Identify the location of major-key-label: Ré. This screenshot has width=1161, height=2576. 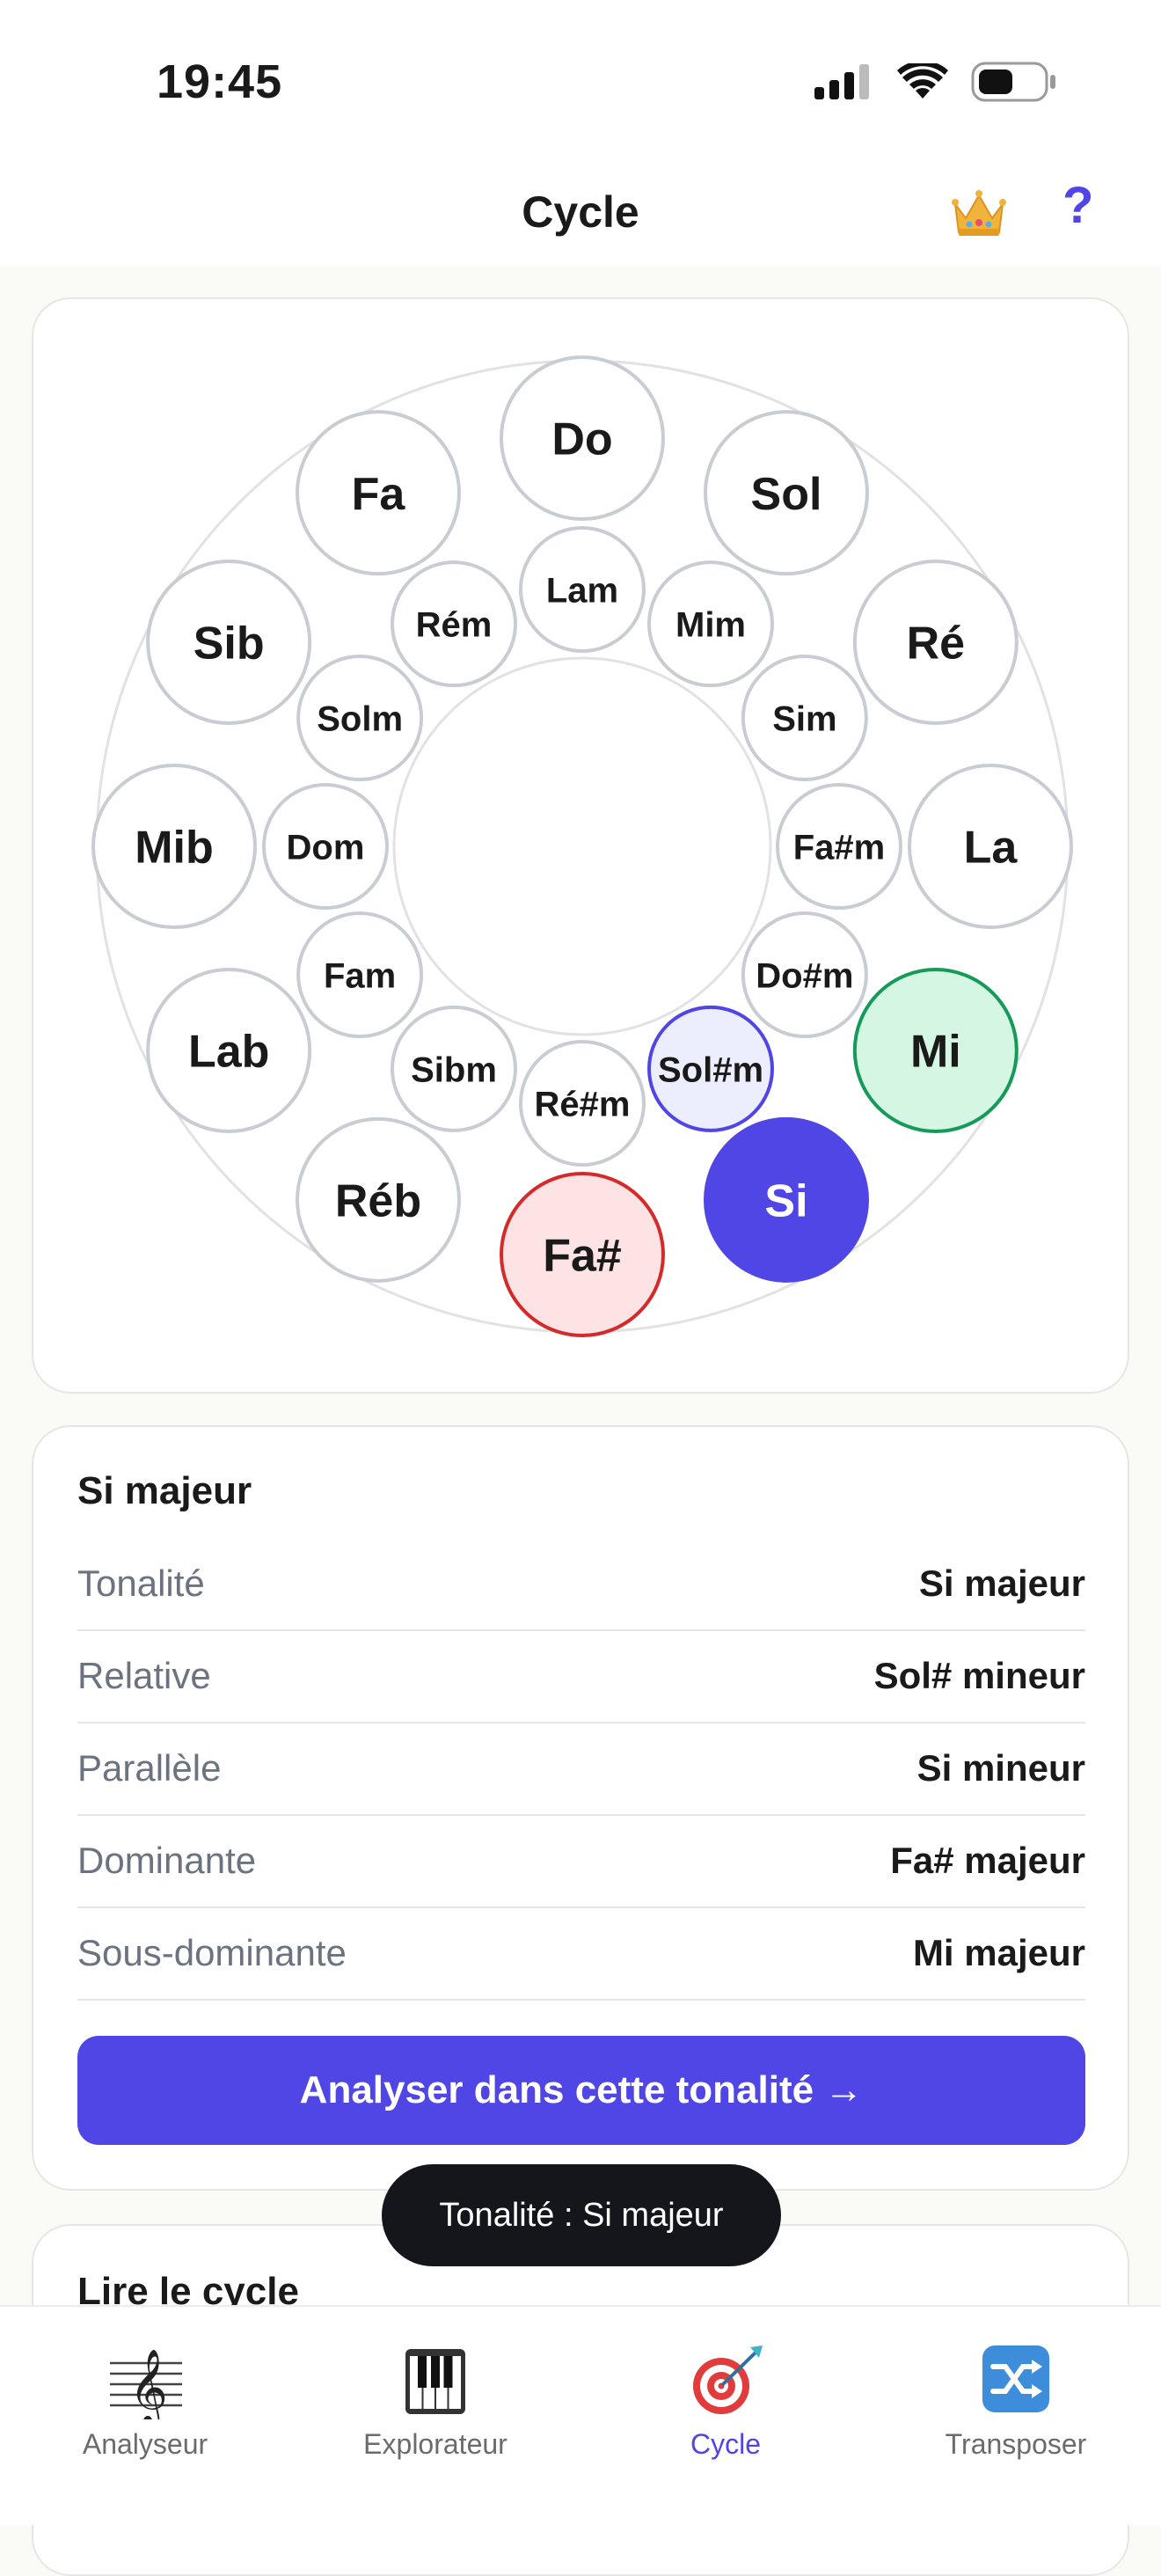
(936, 644).